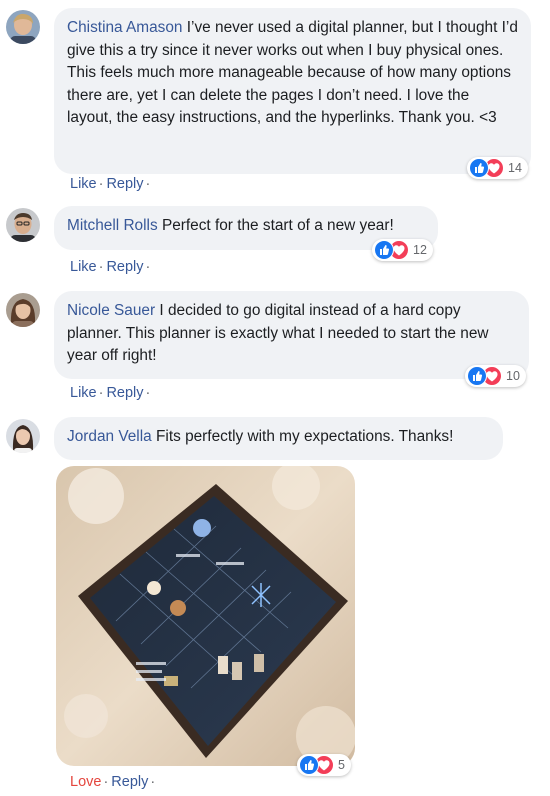 Image resolution: width=550 pixels, height=796 pixels. Describe the element at coordinates (111, 310) in the screenshot. I see `comment-author: Nicole Sauer` at that location.